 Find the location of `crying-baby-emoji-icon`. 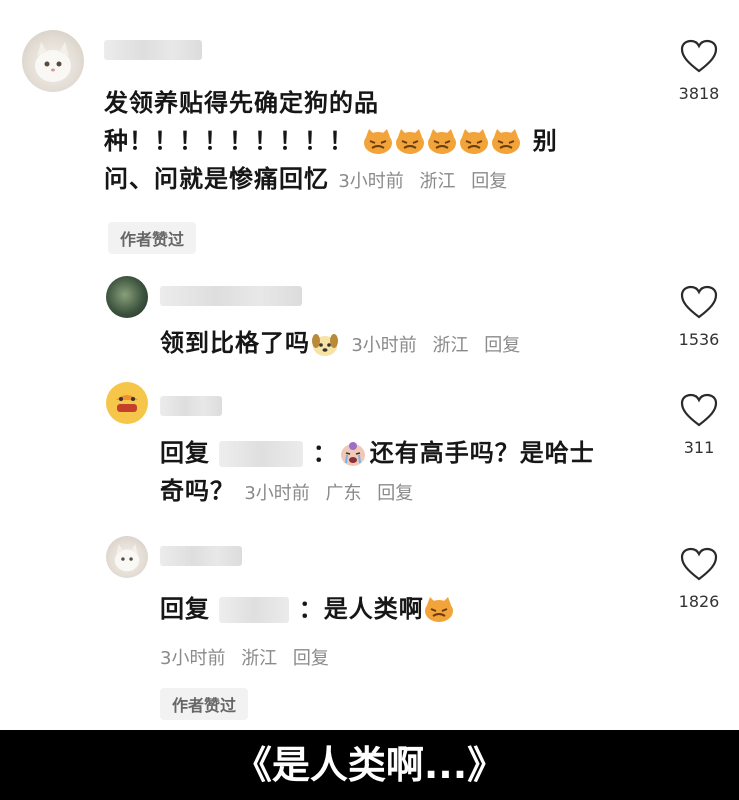

crying-baby-emoji-icon is located at coordinates (352, 454).